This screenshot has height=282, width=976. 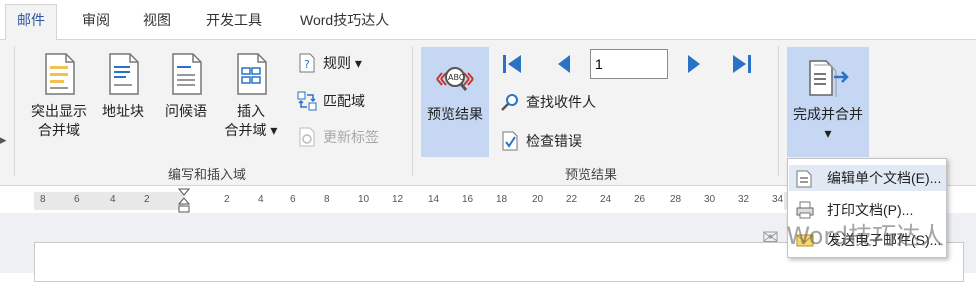 I want to click on finish-merge-button: 完成并合并 ▾, so click(x=828, y=102).